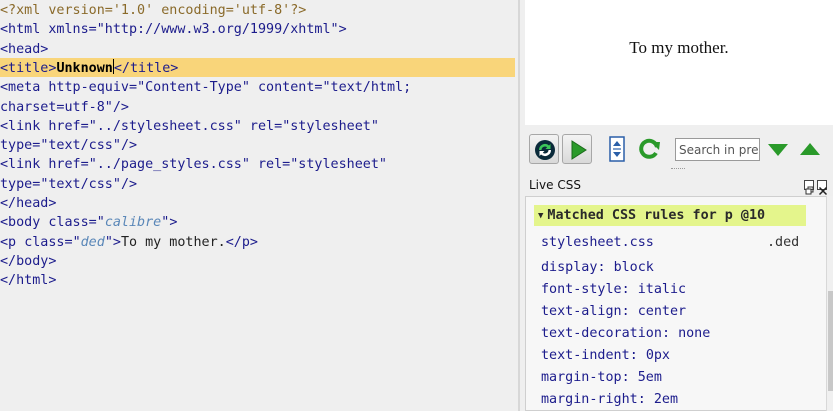 The image size is (833, 411). I want to click on code-token: <p, so click(12, 242).